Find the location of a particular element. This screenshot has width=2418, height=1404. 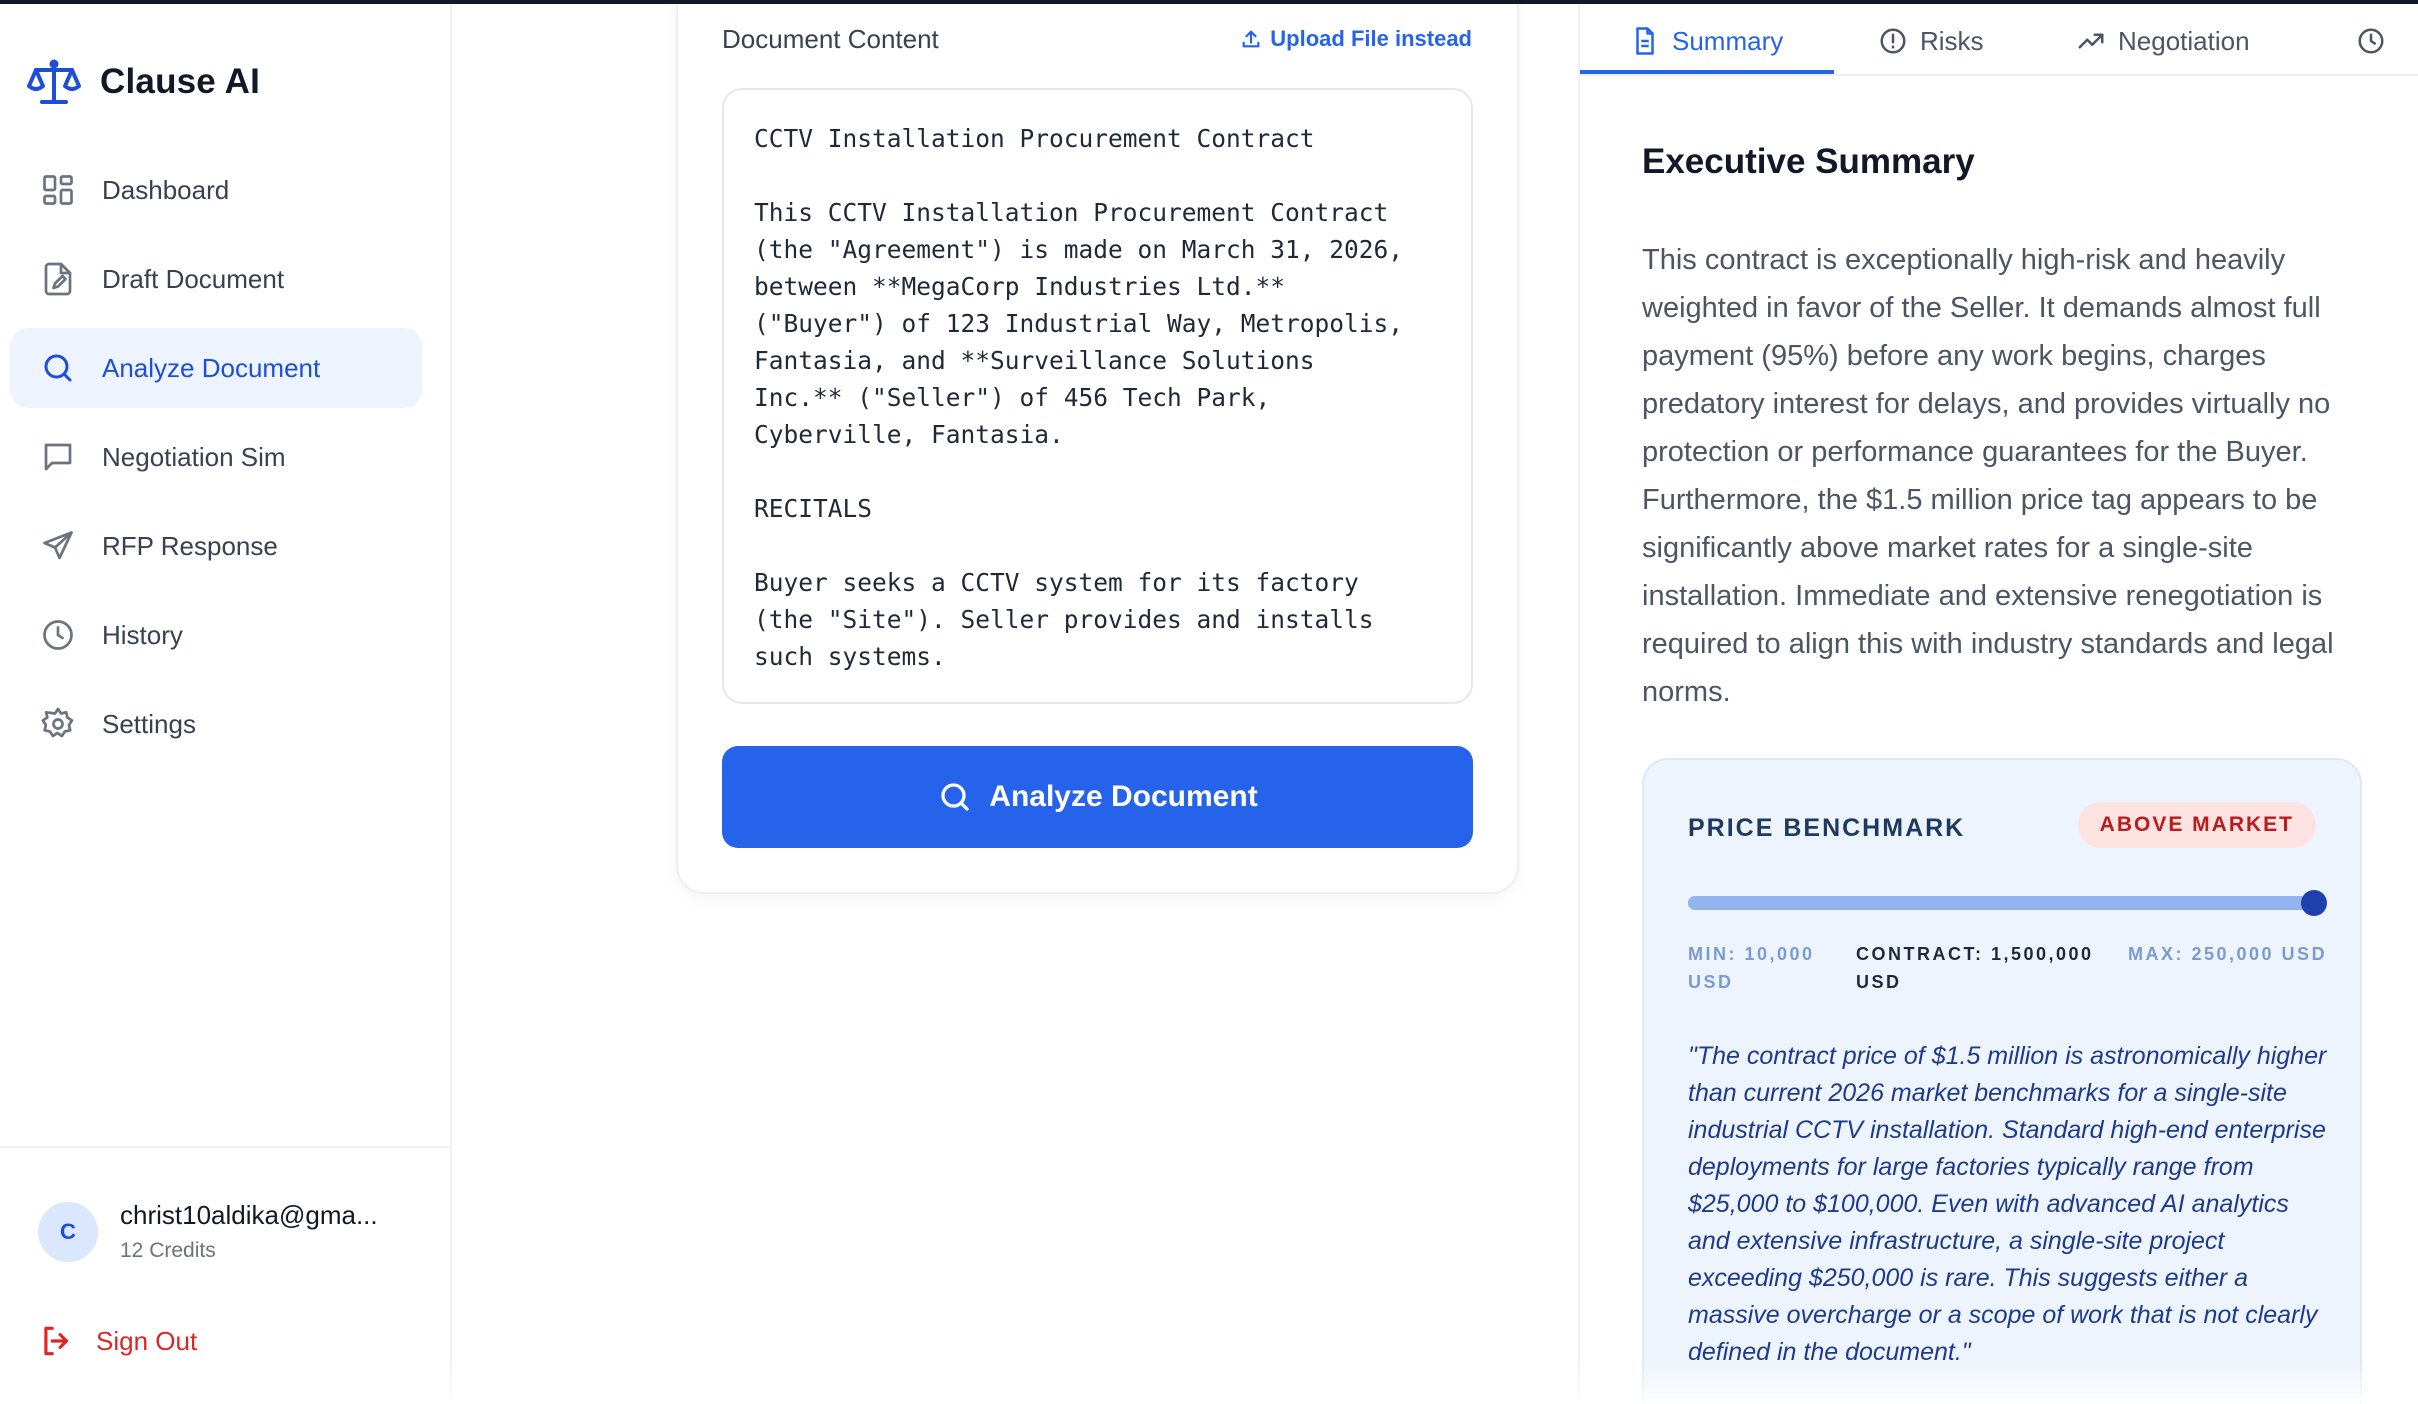

sidebar-item-label: Settings is located at coordinates (149, 723).